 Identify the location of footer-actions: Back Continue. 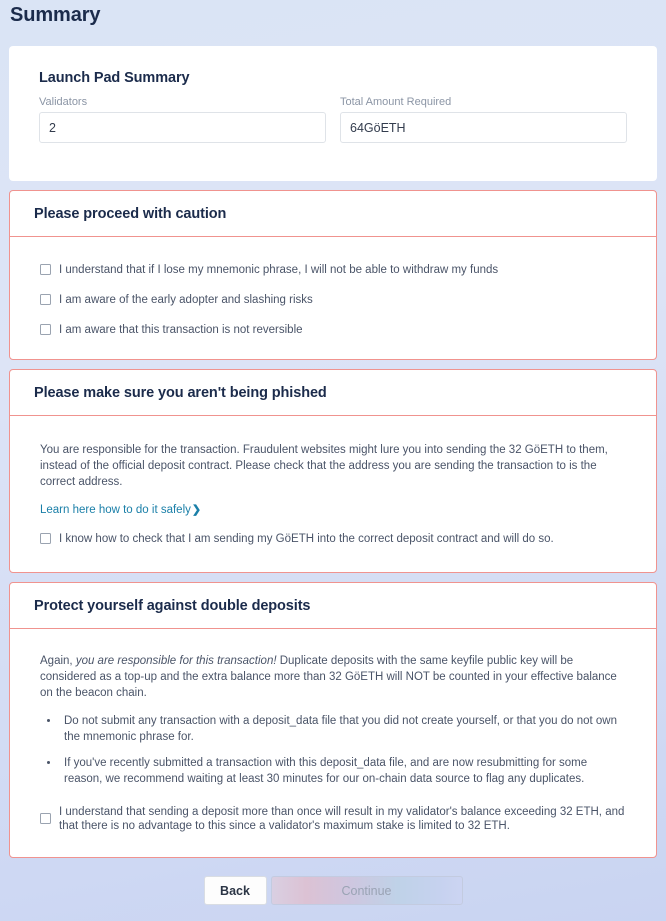
(333, 890).